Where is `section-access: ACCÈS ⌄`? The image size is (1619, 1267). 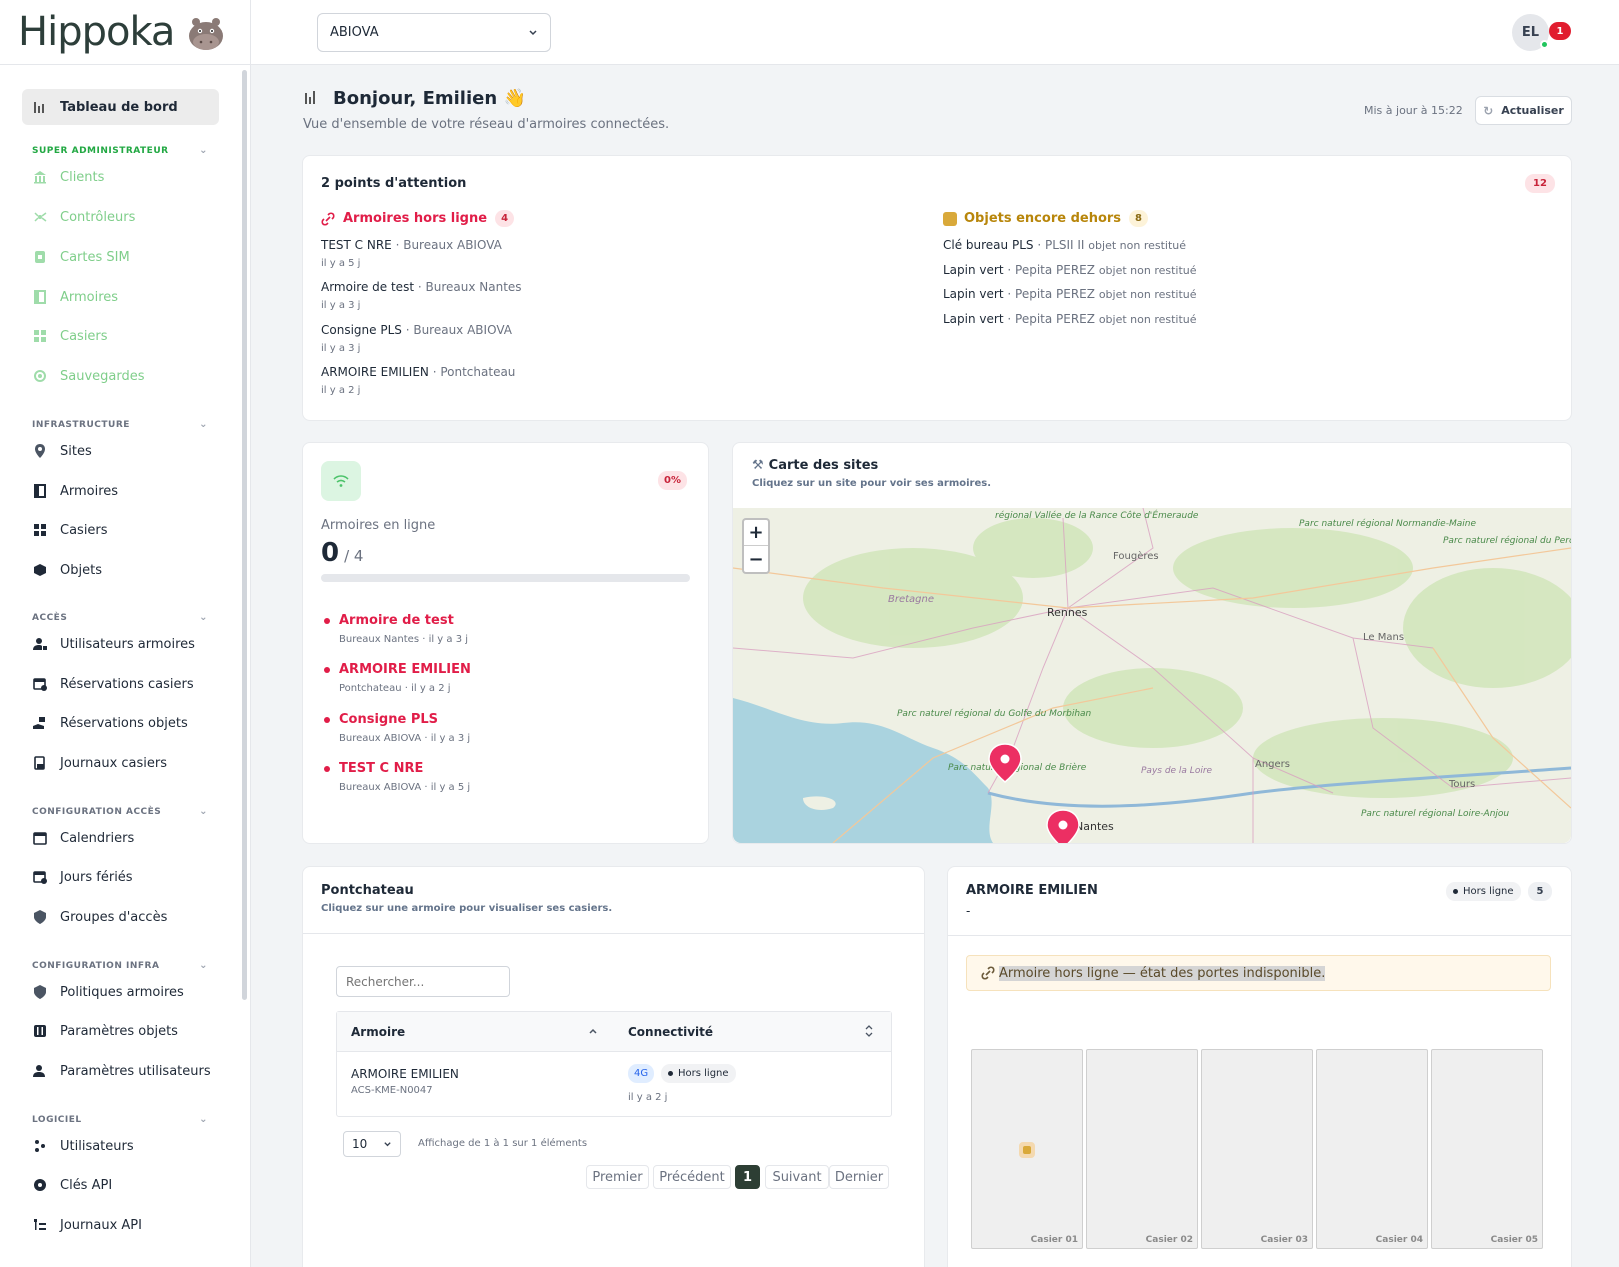 section-access: ACCÈS ⌄ is located at coordinates (120, 617).